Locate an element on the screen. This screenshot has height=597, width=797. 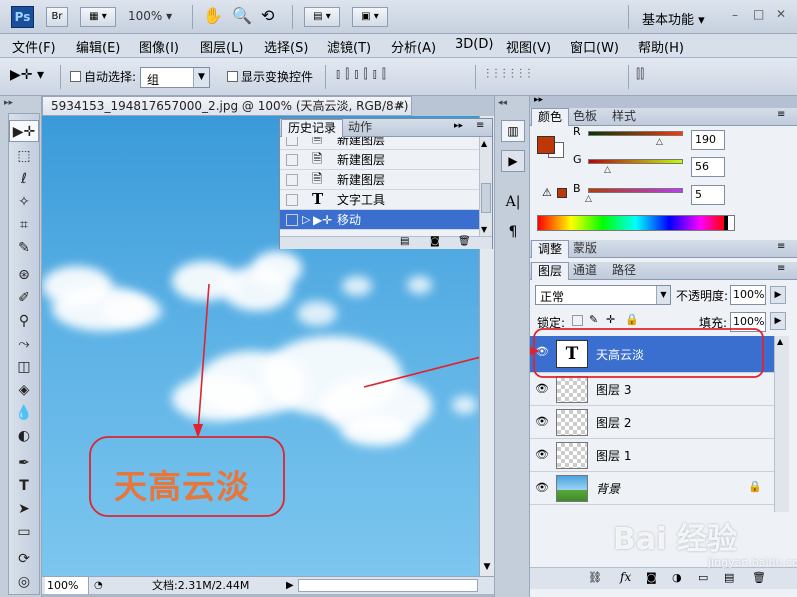
gamut-warning-icon: ⚠ is located at coordinates (547, 192).